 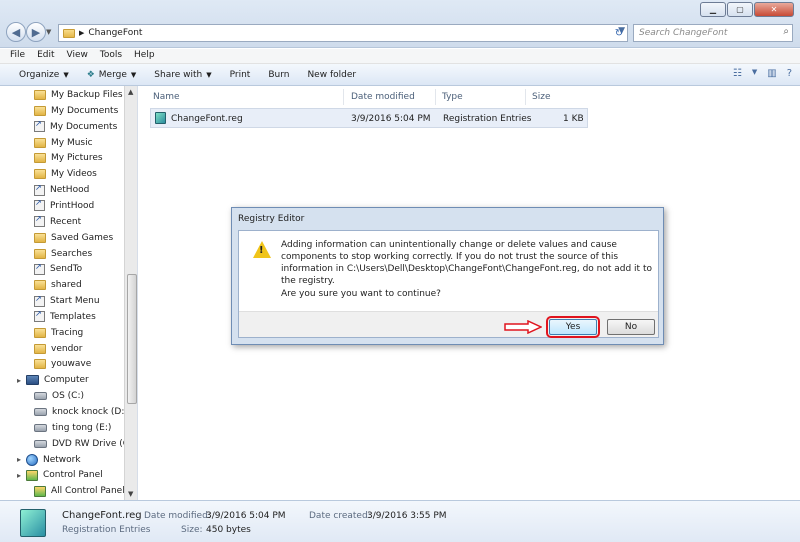 I want to click on breadcrumb-arrow-icon: ▶, so click(x=81, y=33).